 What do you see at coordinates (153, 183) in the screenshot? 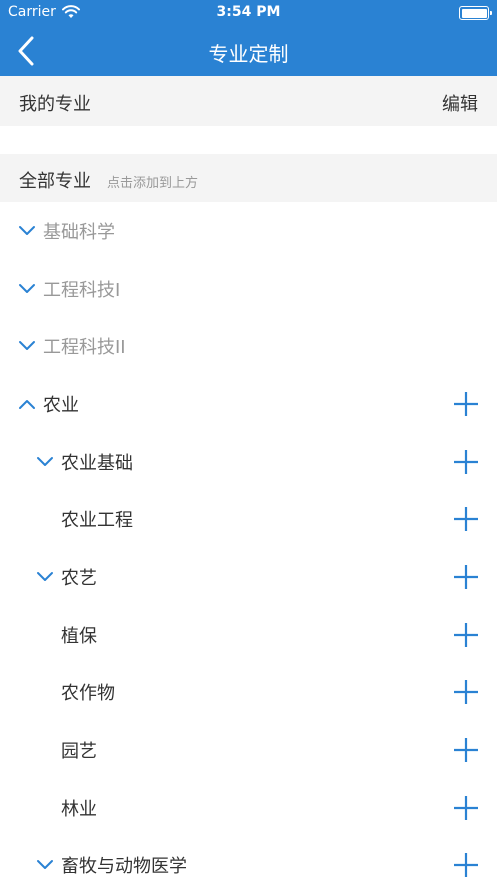
I see `all-majors-hint: 点击添加到上方` at bounding box center [153, 183].